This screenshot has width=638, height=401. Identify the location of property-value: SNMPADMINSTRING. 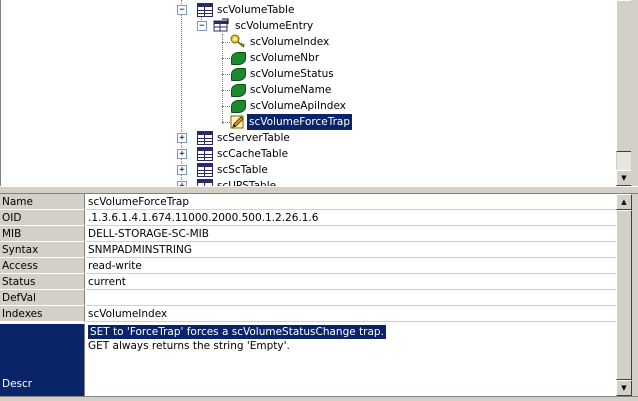
(351, 250).